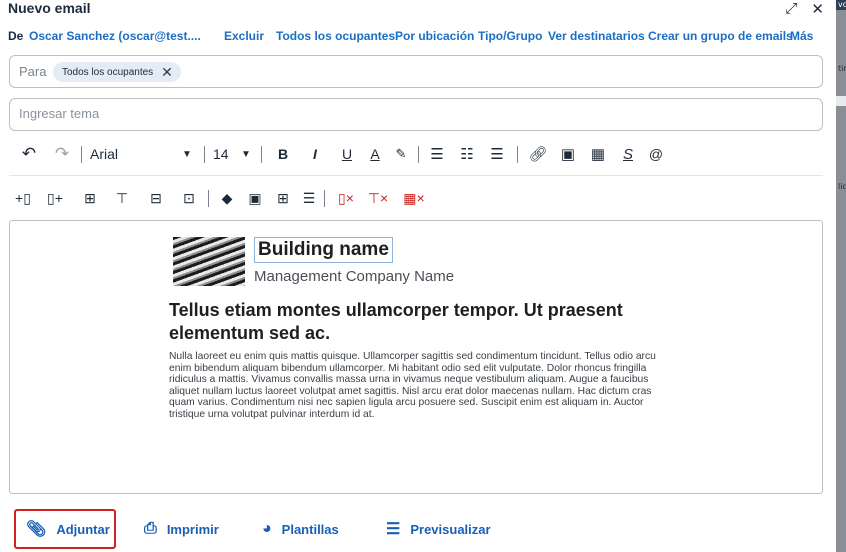 This screenshot has height=552, width=846. I want to click on more-link: Más, so click(801, 36).